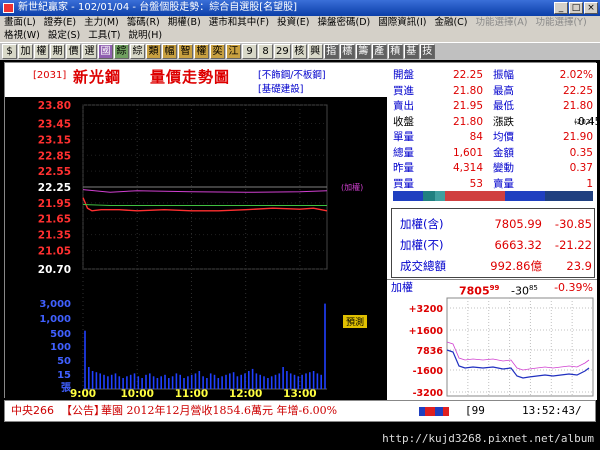  What do you see at coordinates (169, 51) in the screenshot?
I see `toolbar-button-10: 幅` at bounding box center [169, 51].